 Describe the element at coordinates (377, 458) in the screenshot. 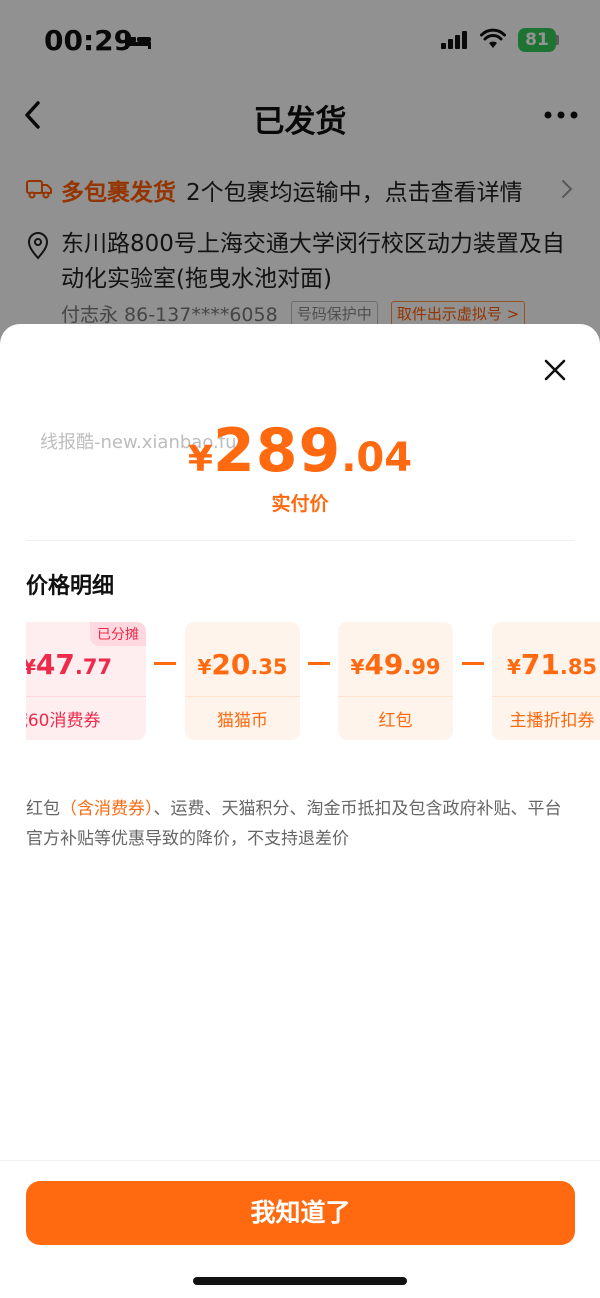

I see `price-decimal: .04` at that location.